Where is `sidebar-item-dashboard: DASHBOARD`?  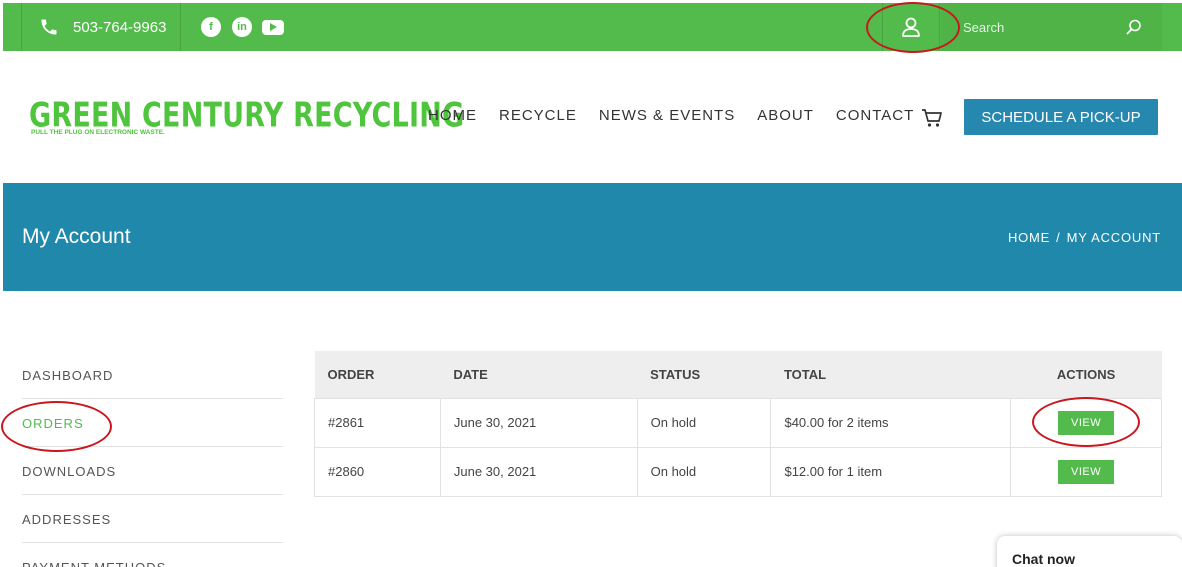 sidebar-item-dashboard: DASHBOARD is located at coordinates (152, 375).